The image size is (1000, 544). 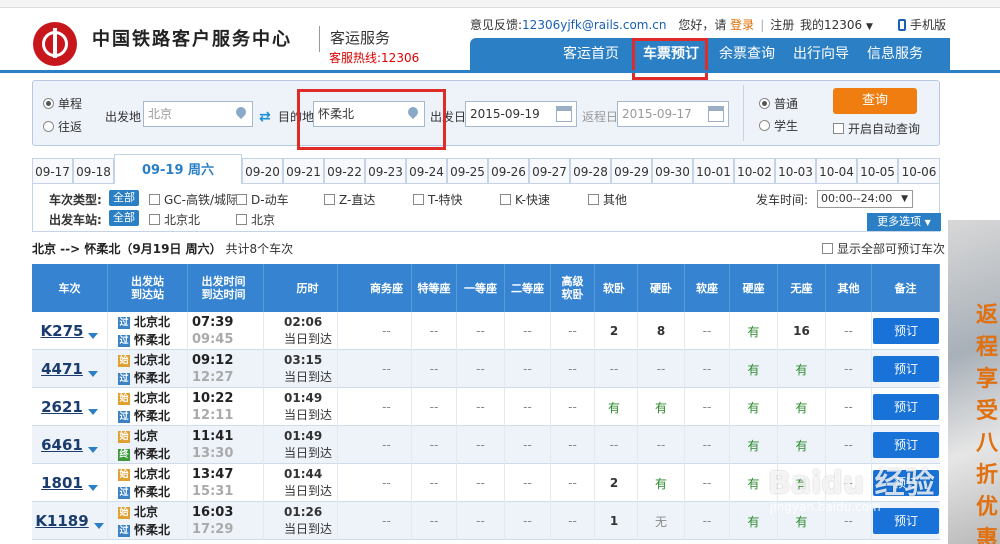 I want to click on filter-station-label: 北京, so click(x=263, y=220).